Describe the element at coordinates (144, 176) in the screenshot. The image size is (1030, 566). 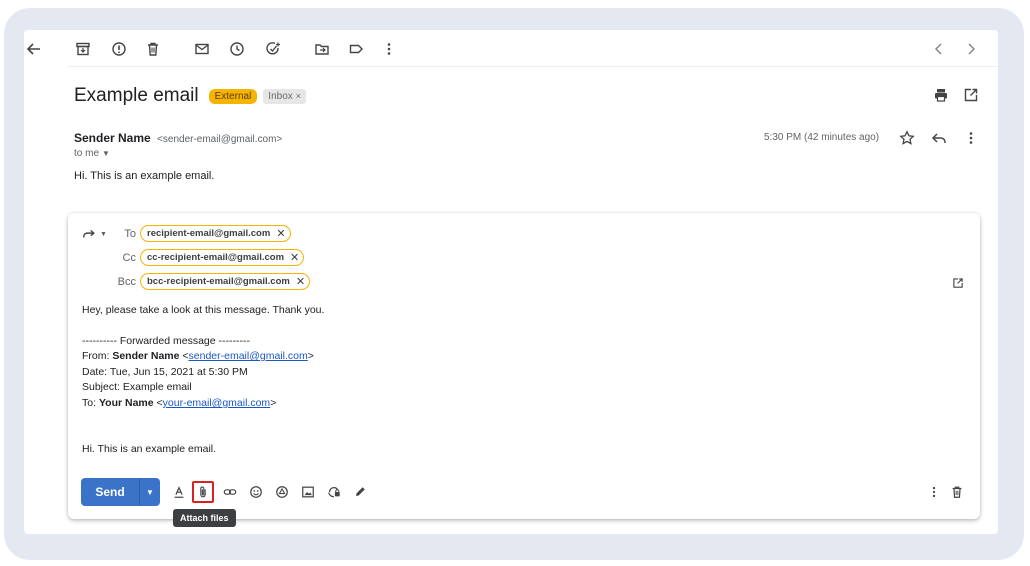
I see `email-body: Hi. This is an example email.` at that location.